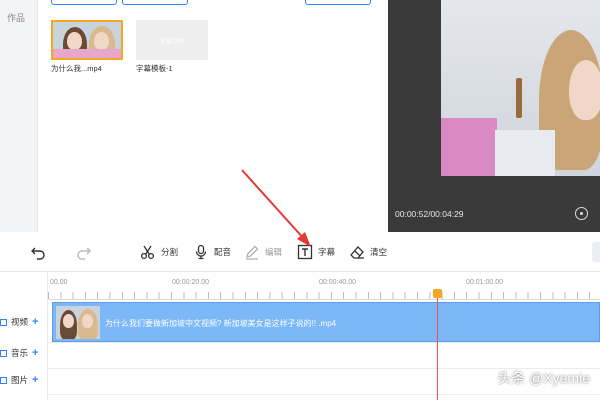  Describe the element at coordinates (316, 252) in the screenshot. I see `subtitle-button: 字幕` at that location.